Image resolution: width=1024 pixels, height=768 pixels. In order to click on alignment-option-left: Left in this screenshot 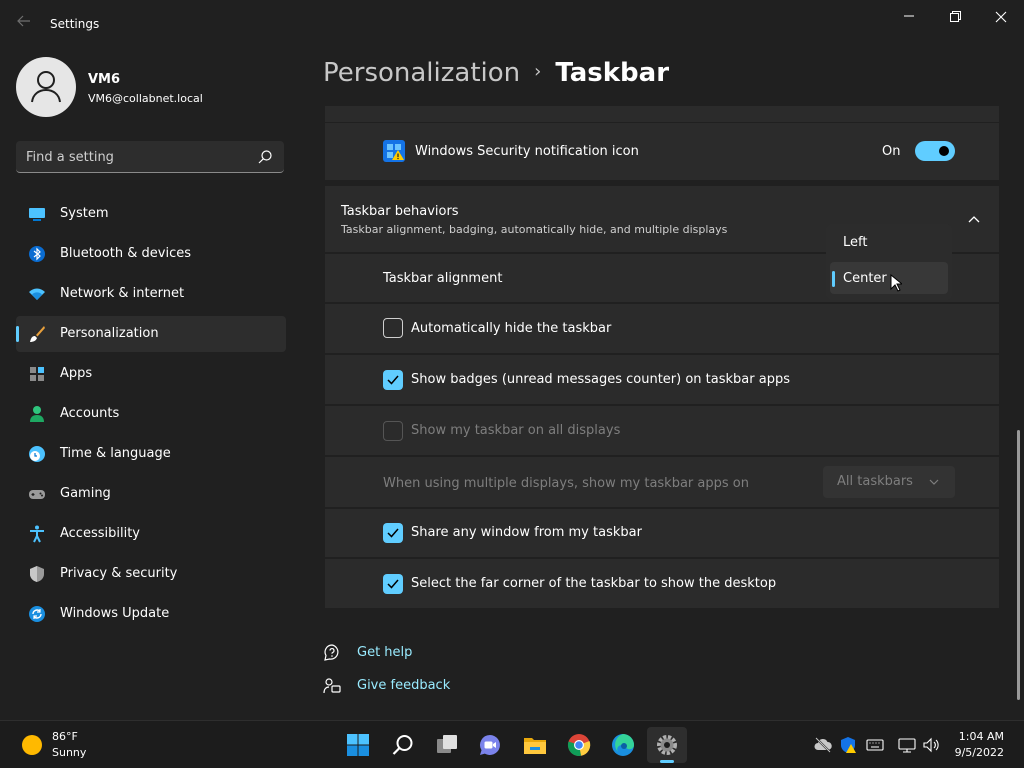, I will do `click(889, 242)`.